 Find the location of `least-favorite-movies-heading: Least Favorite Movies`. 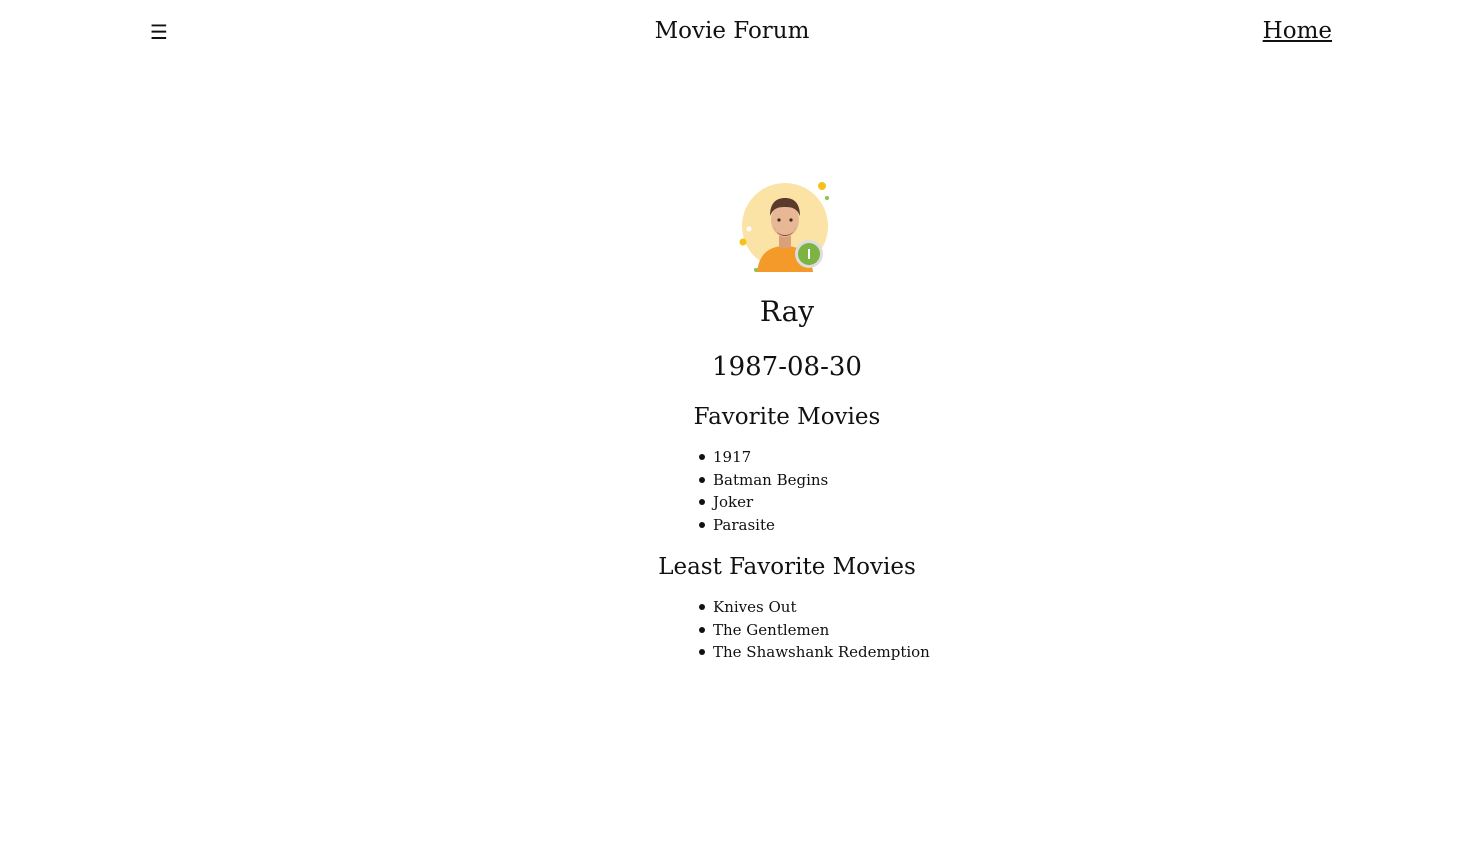

least-favorite-movies-heading: Least Favorite Movies is located at coordinates (787, 567).